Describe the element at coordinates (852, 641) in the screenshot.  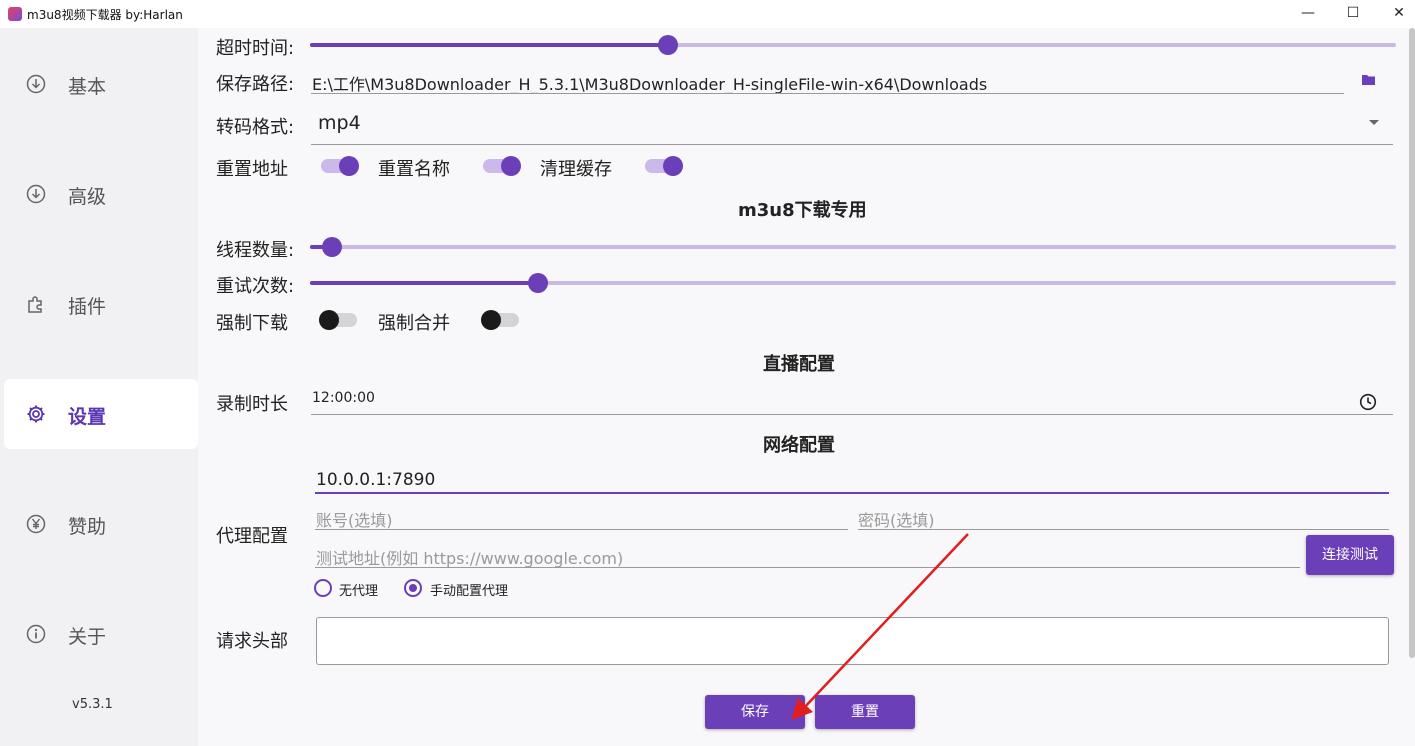
I see `headers-textarea` at that location.